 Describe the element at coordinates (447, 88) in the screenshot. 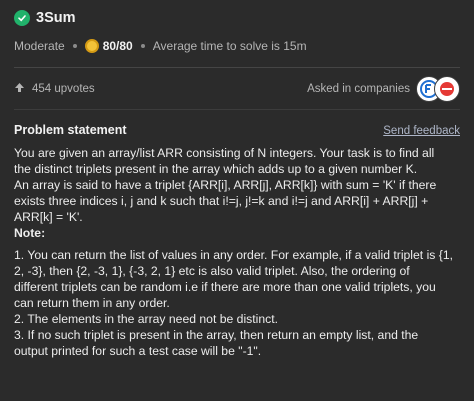

I see `company-logo-icon` at that location.